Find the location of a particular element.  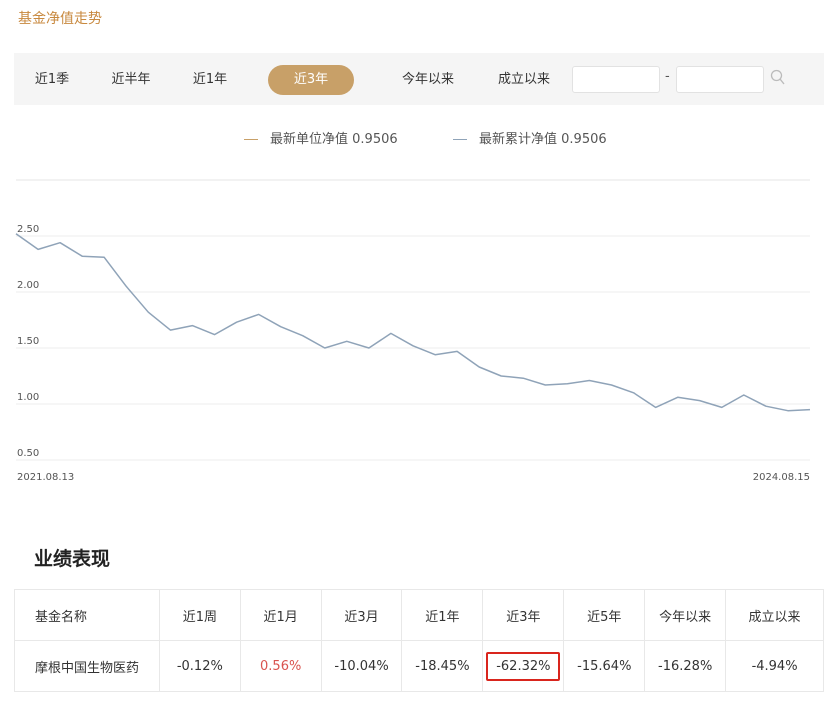

legend-label: 最新单位净值 is located at coordinates (309, 139).